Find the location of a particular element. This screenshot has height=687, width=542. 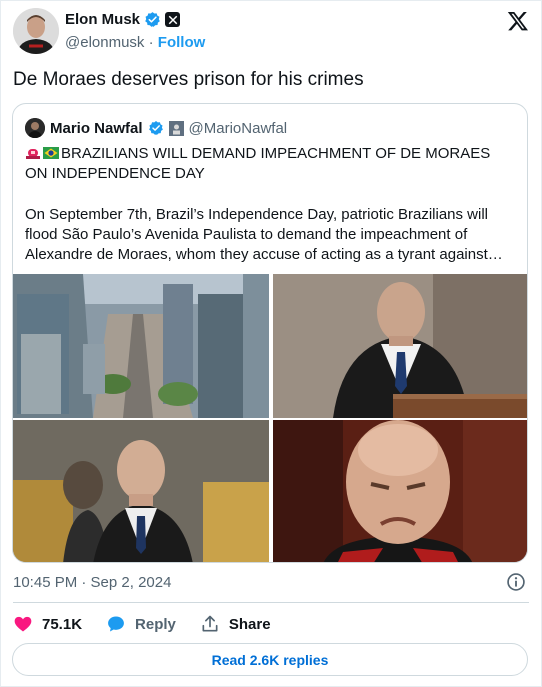

reply-label: Reply is located at coordinates (155, 624).